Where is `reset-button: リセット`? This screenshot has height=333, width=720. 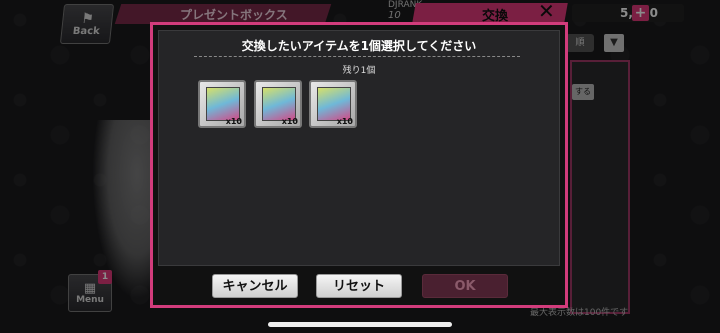 reset-button: リセット is located at coordinates (359, 286).